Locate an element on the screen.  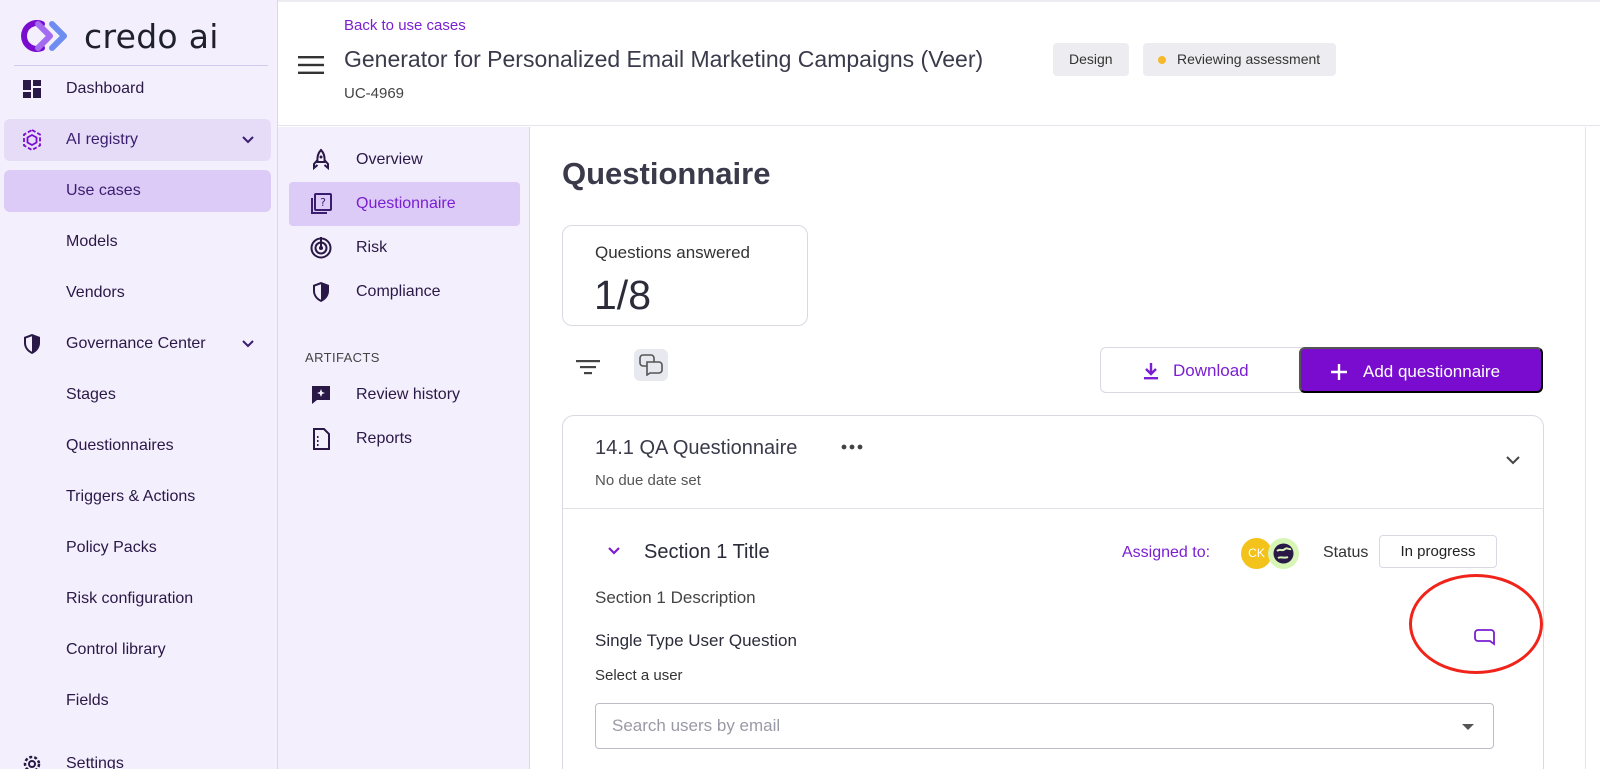
download-icon is located at coordinates (1151, 371).